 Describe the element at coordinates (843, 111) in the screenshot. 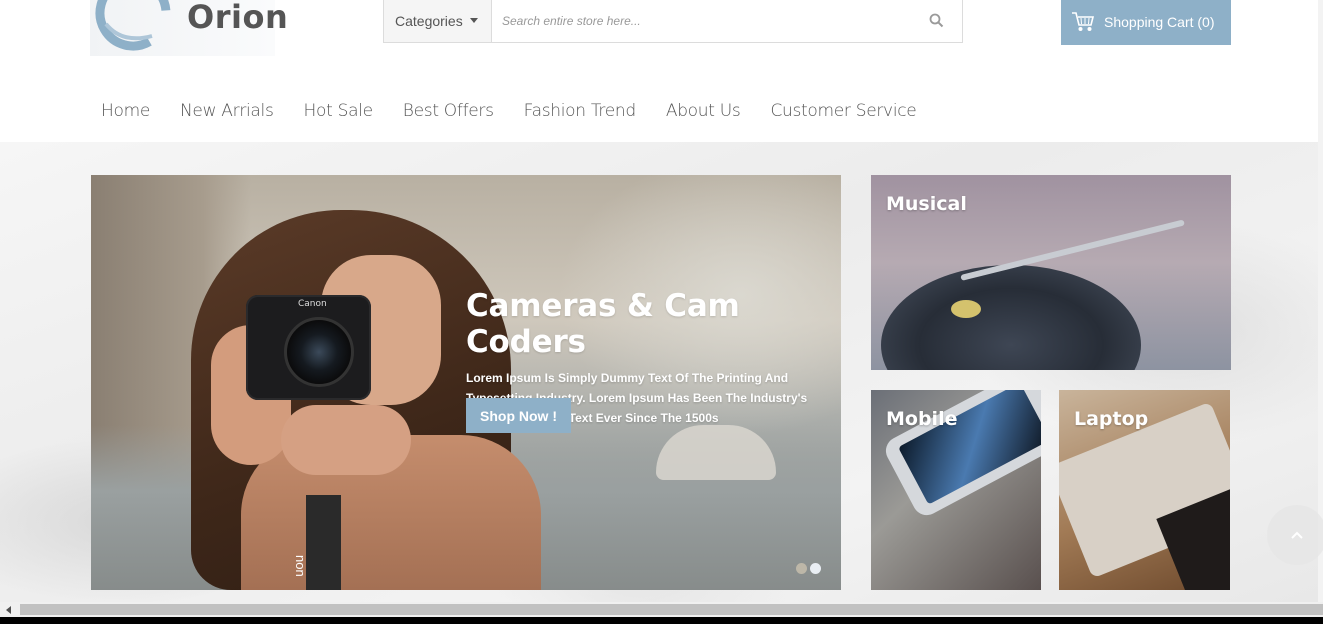

I see `nav-item-customer-service: Customer Service` at that location.